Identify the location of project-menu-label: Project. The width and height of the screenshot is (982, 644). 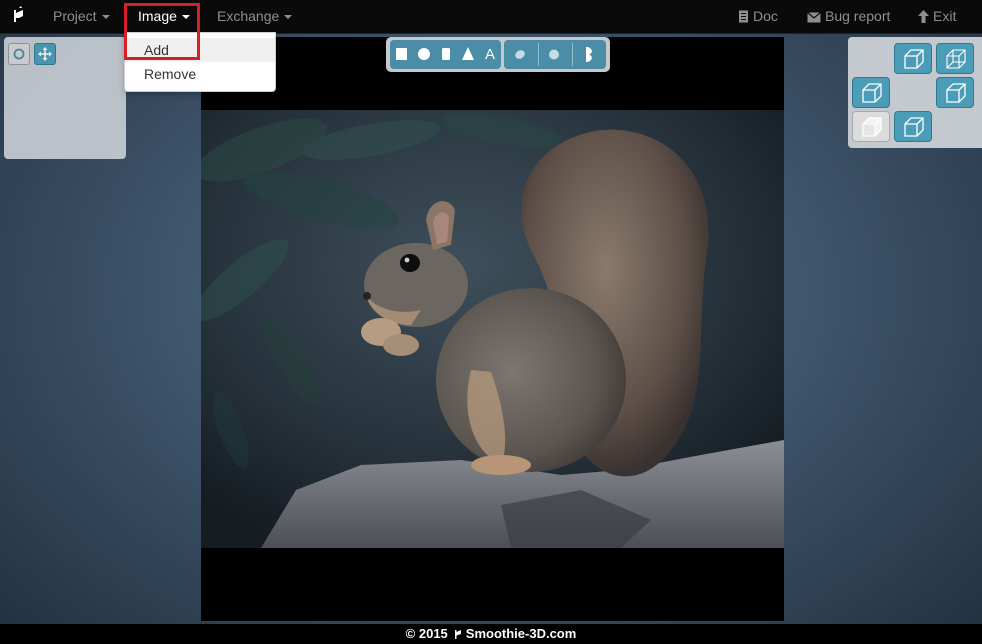
(75, 16).